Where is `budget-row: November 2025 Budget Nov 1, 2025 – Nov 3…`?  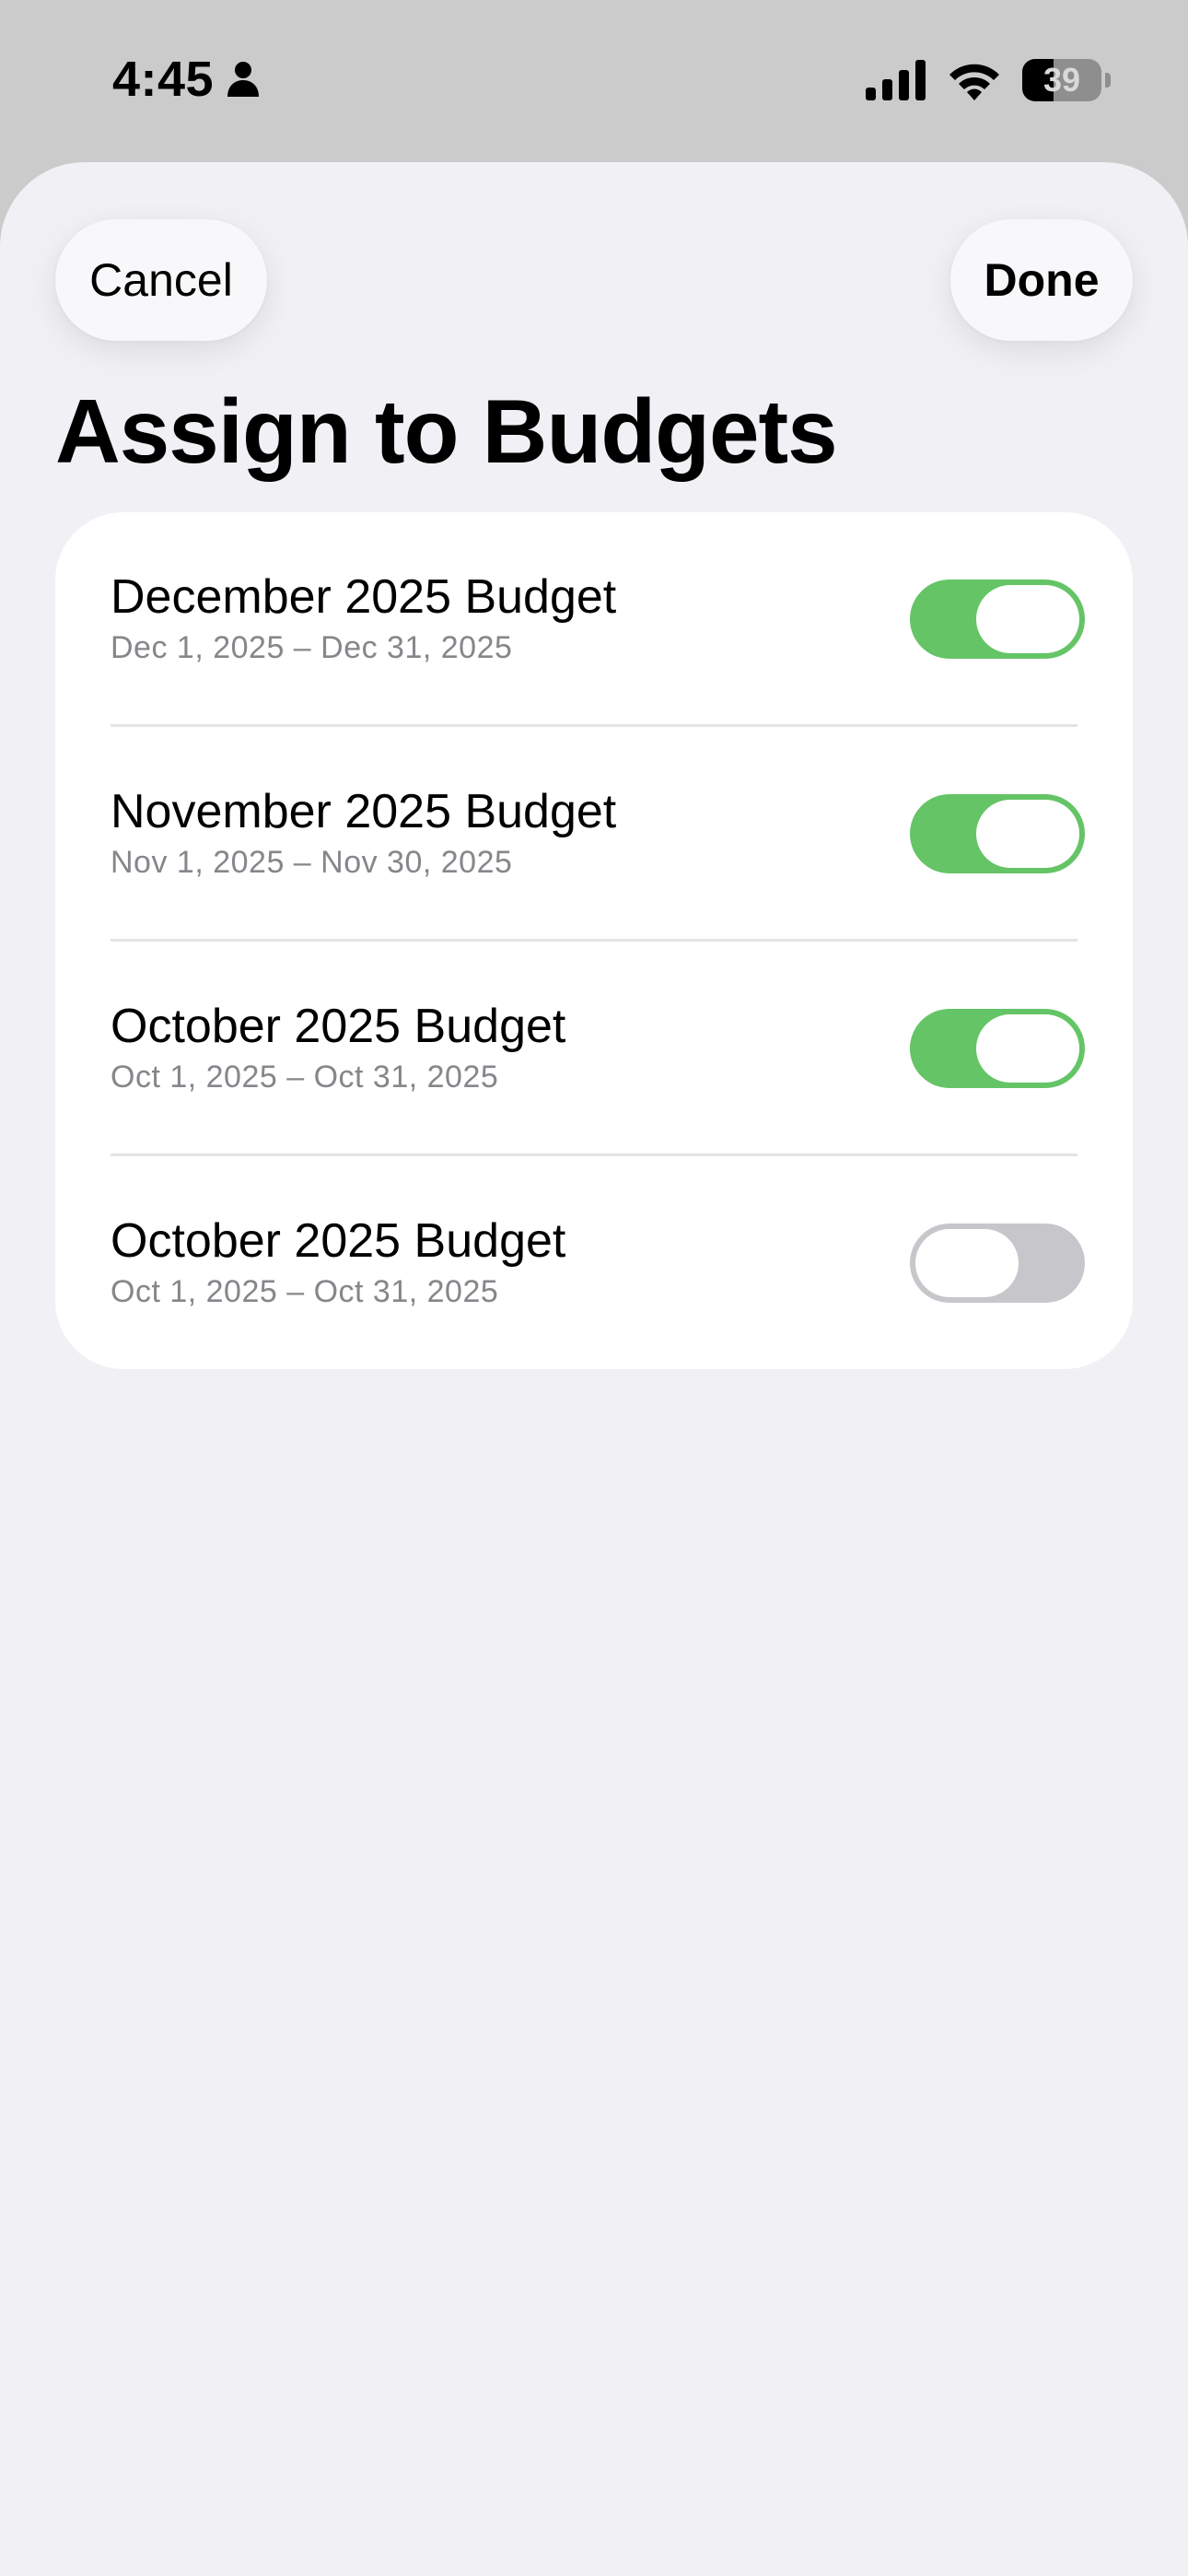
budget-row: November 2025 Budget Nov 1, 2025 – Nov 3… is located at coordinates (594, 834).